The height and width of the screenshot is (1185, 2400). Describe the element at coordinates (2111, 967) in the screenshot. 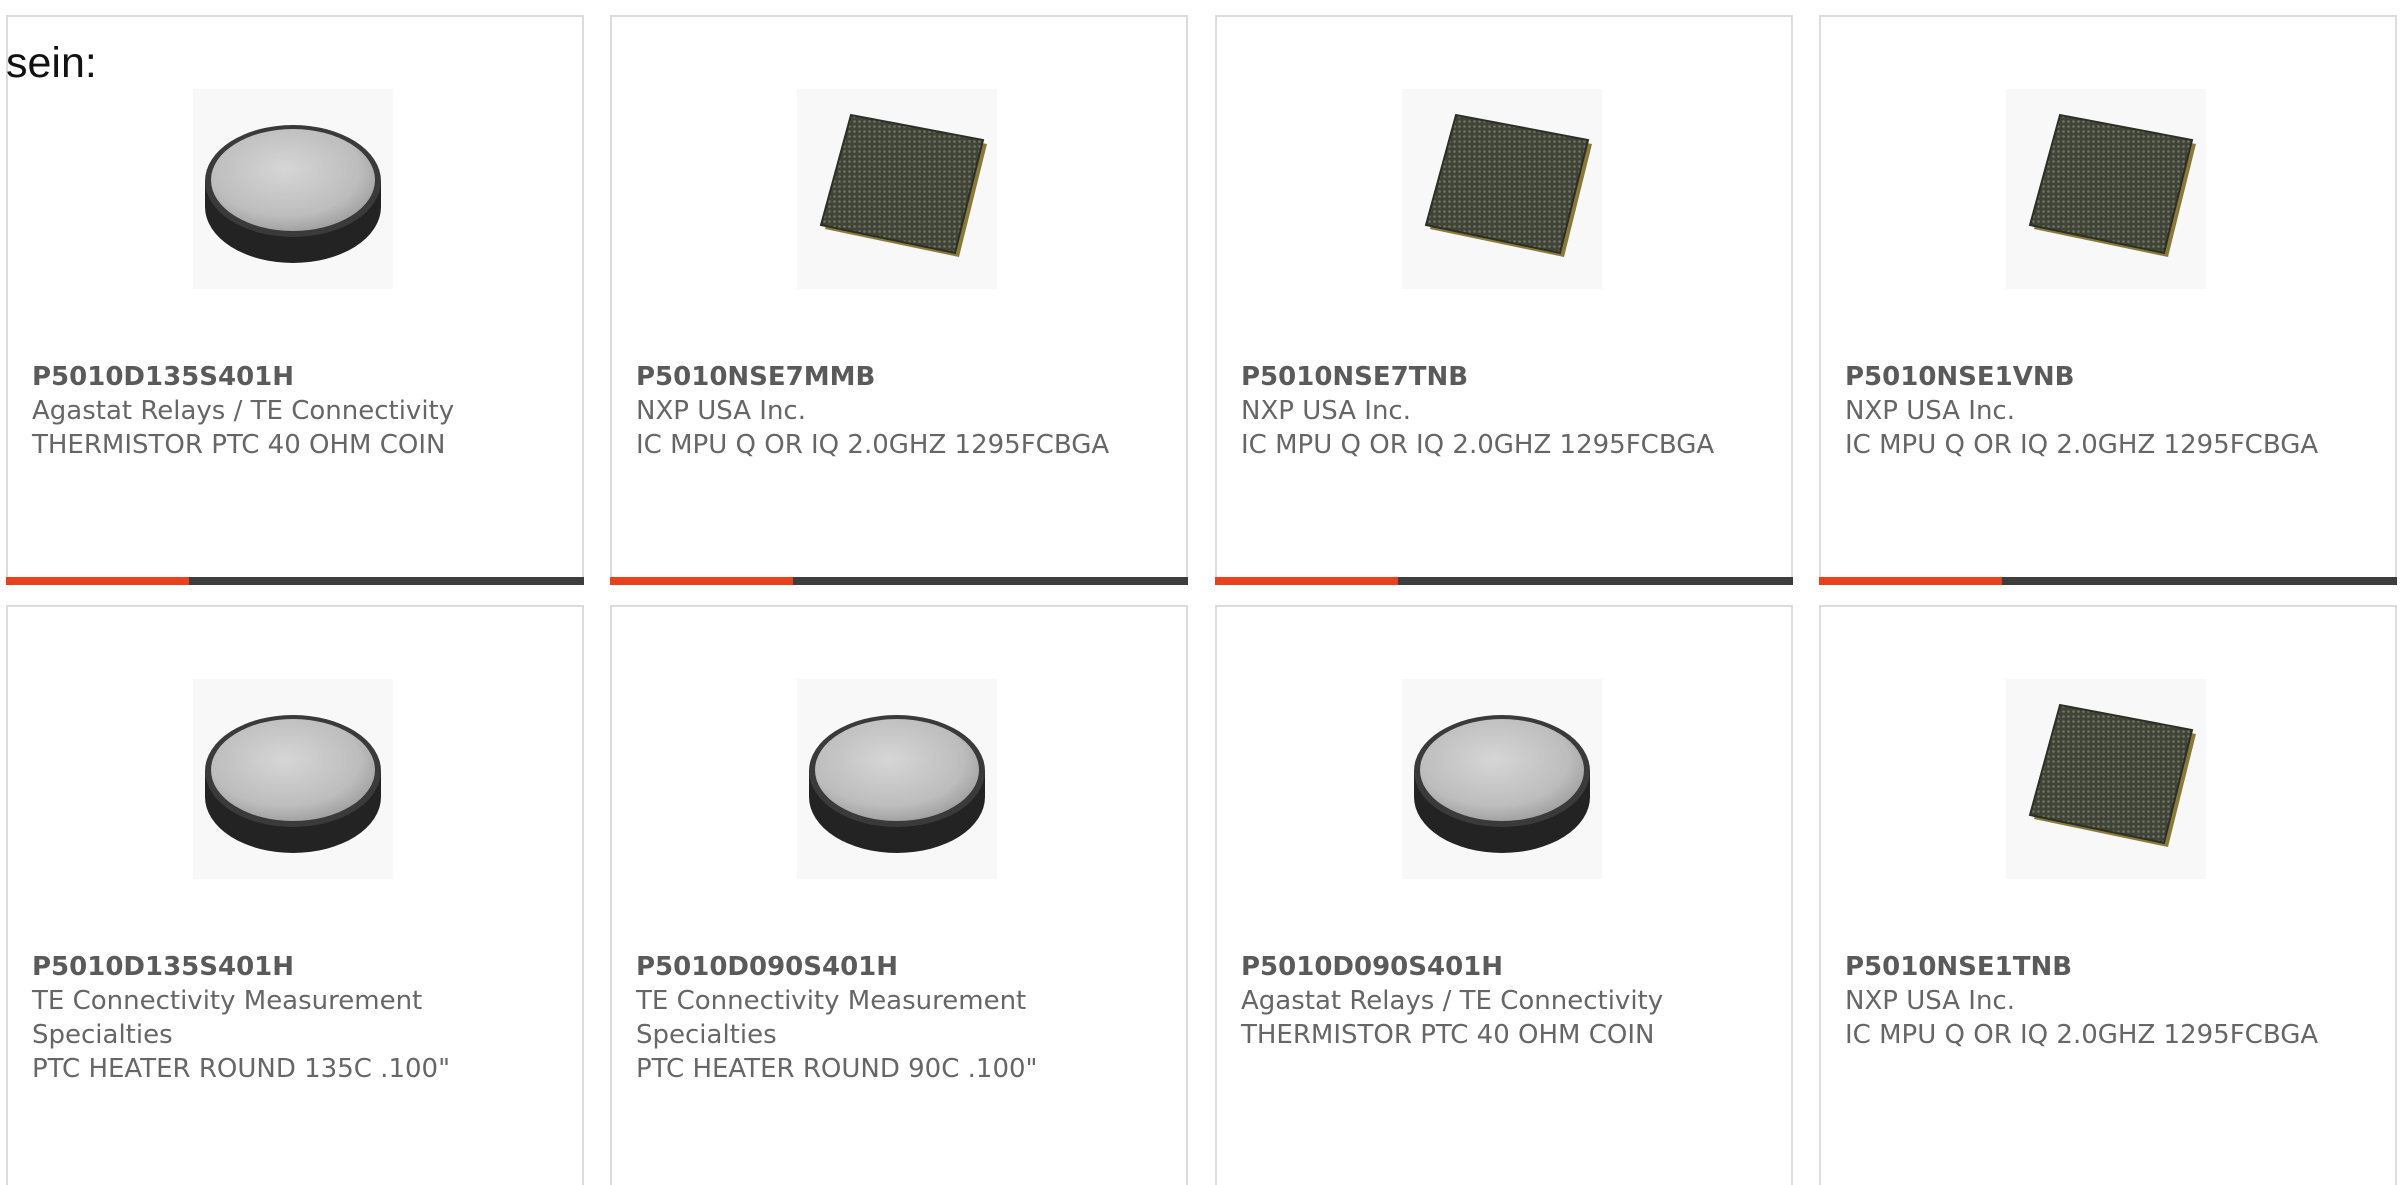

I see `part-number-link: P5010NSE1TNB` at that location.